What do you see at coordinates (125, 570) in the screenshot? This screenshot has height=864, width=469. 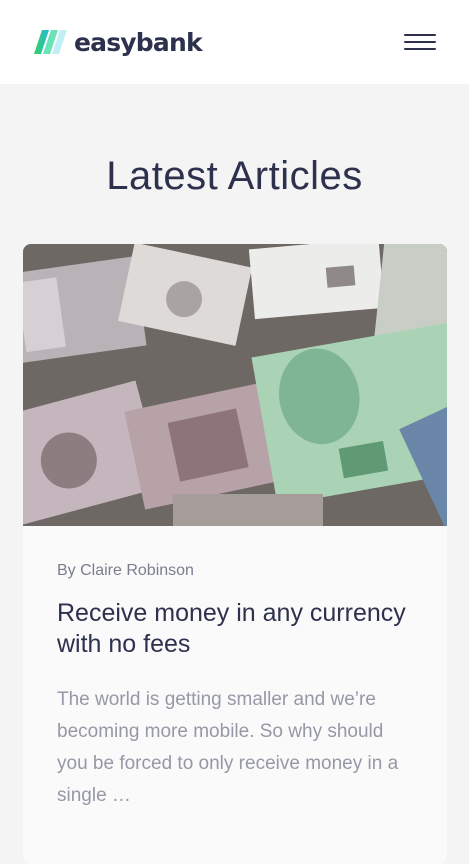 I see `article-byline: By Claire Robinson` at bounding box center [125, 570].